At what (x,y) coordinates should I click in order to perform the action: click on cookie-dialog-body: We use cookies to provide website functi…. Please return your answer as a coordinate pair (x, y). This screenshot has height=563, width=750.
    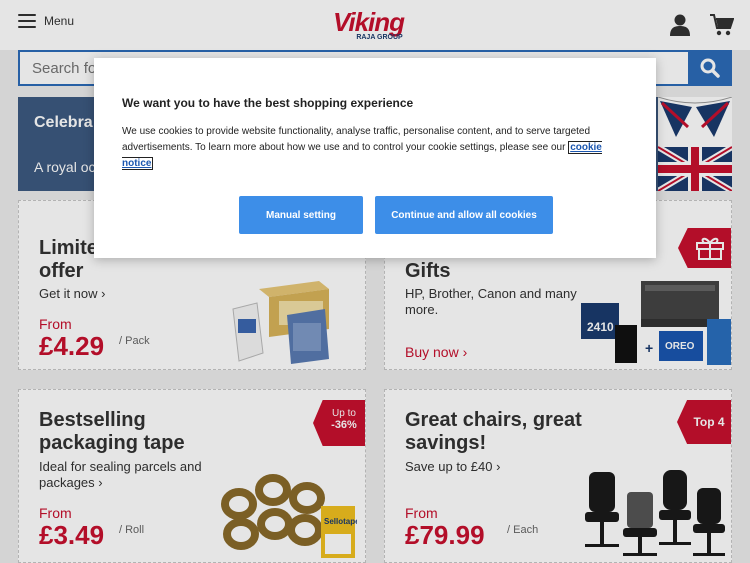
    Looking at the image, I should click on (356, 139).